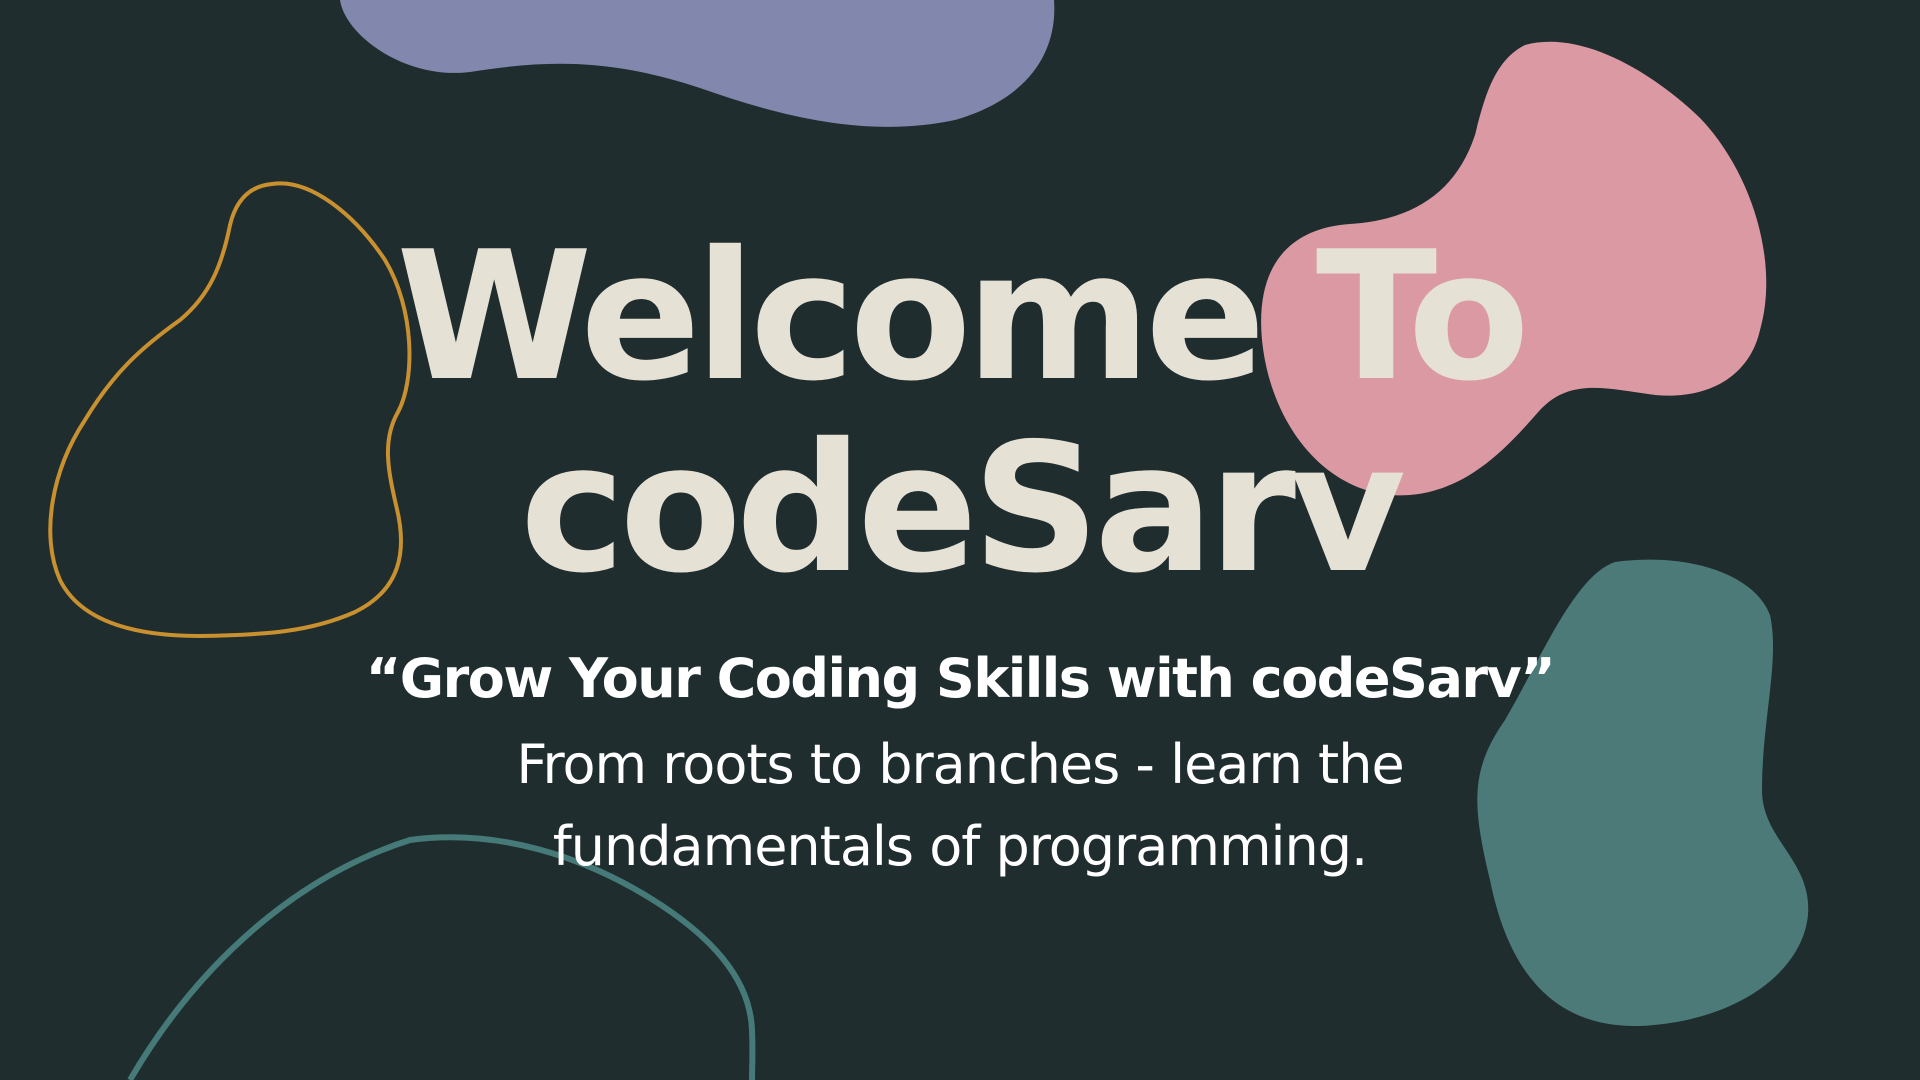 This screenshot has height=1080, width=1920. What do you see at coordinates (960, 846) in the screenshot?
I see `description-line-2: fundamentals of programming.` at bounding box center [960, 846].